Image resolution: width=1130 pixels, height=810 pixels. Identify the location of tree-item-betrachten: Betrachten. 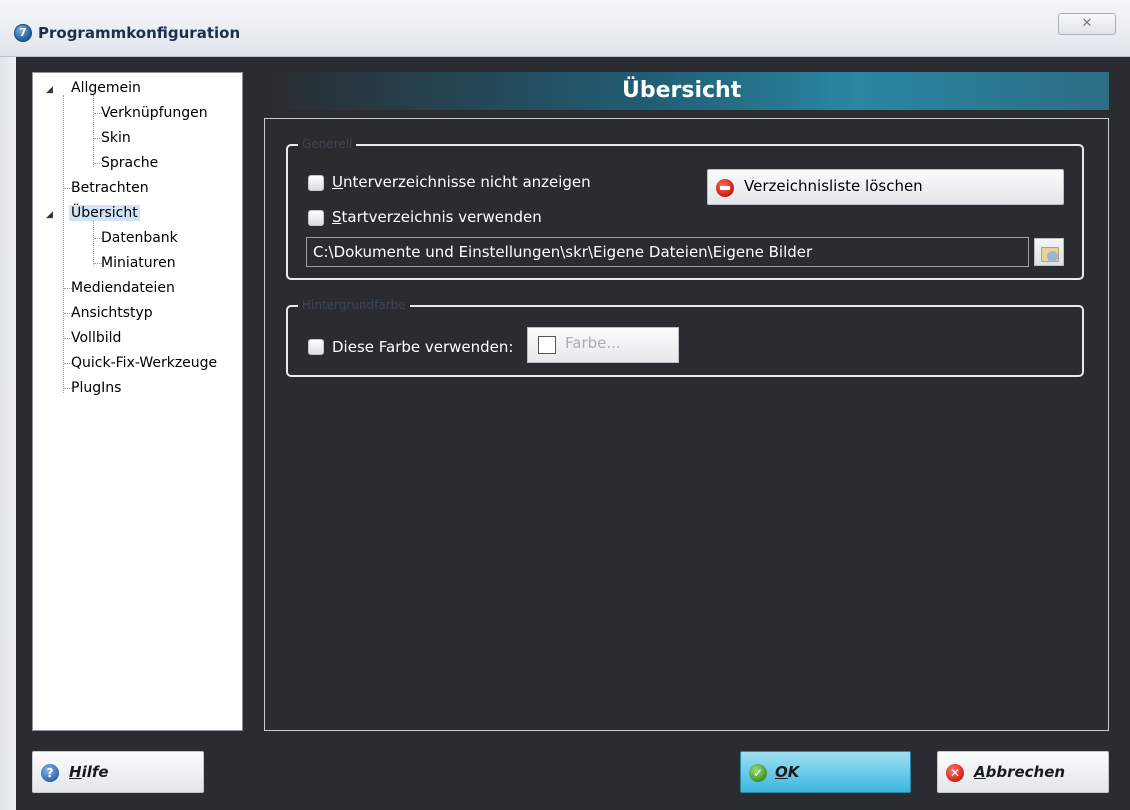
(110, 188).